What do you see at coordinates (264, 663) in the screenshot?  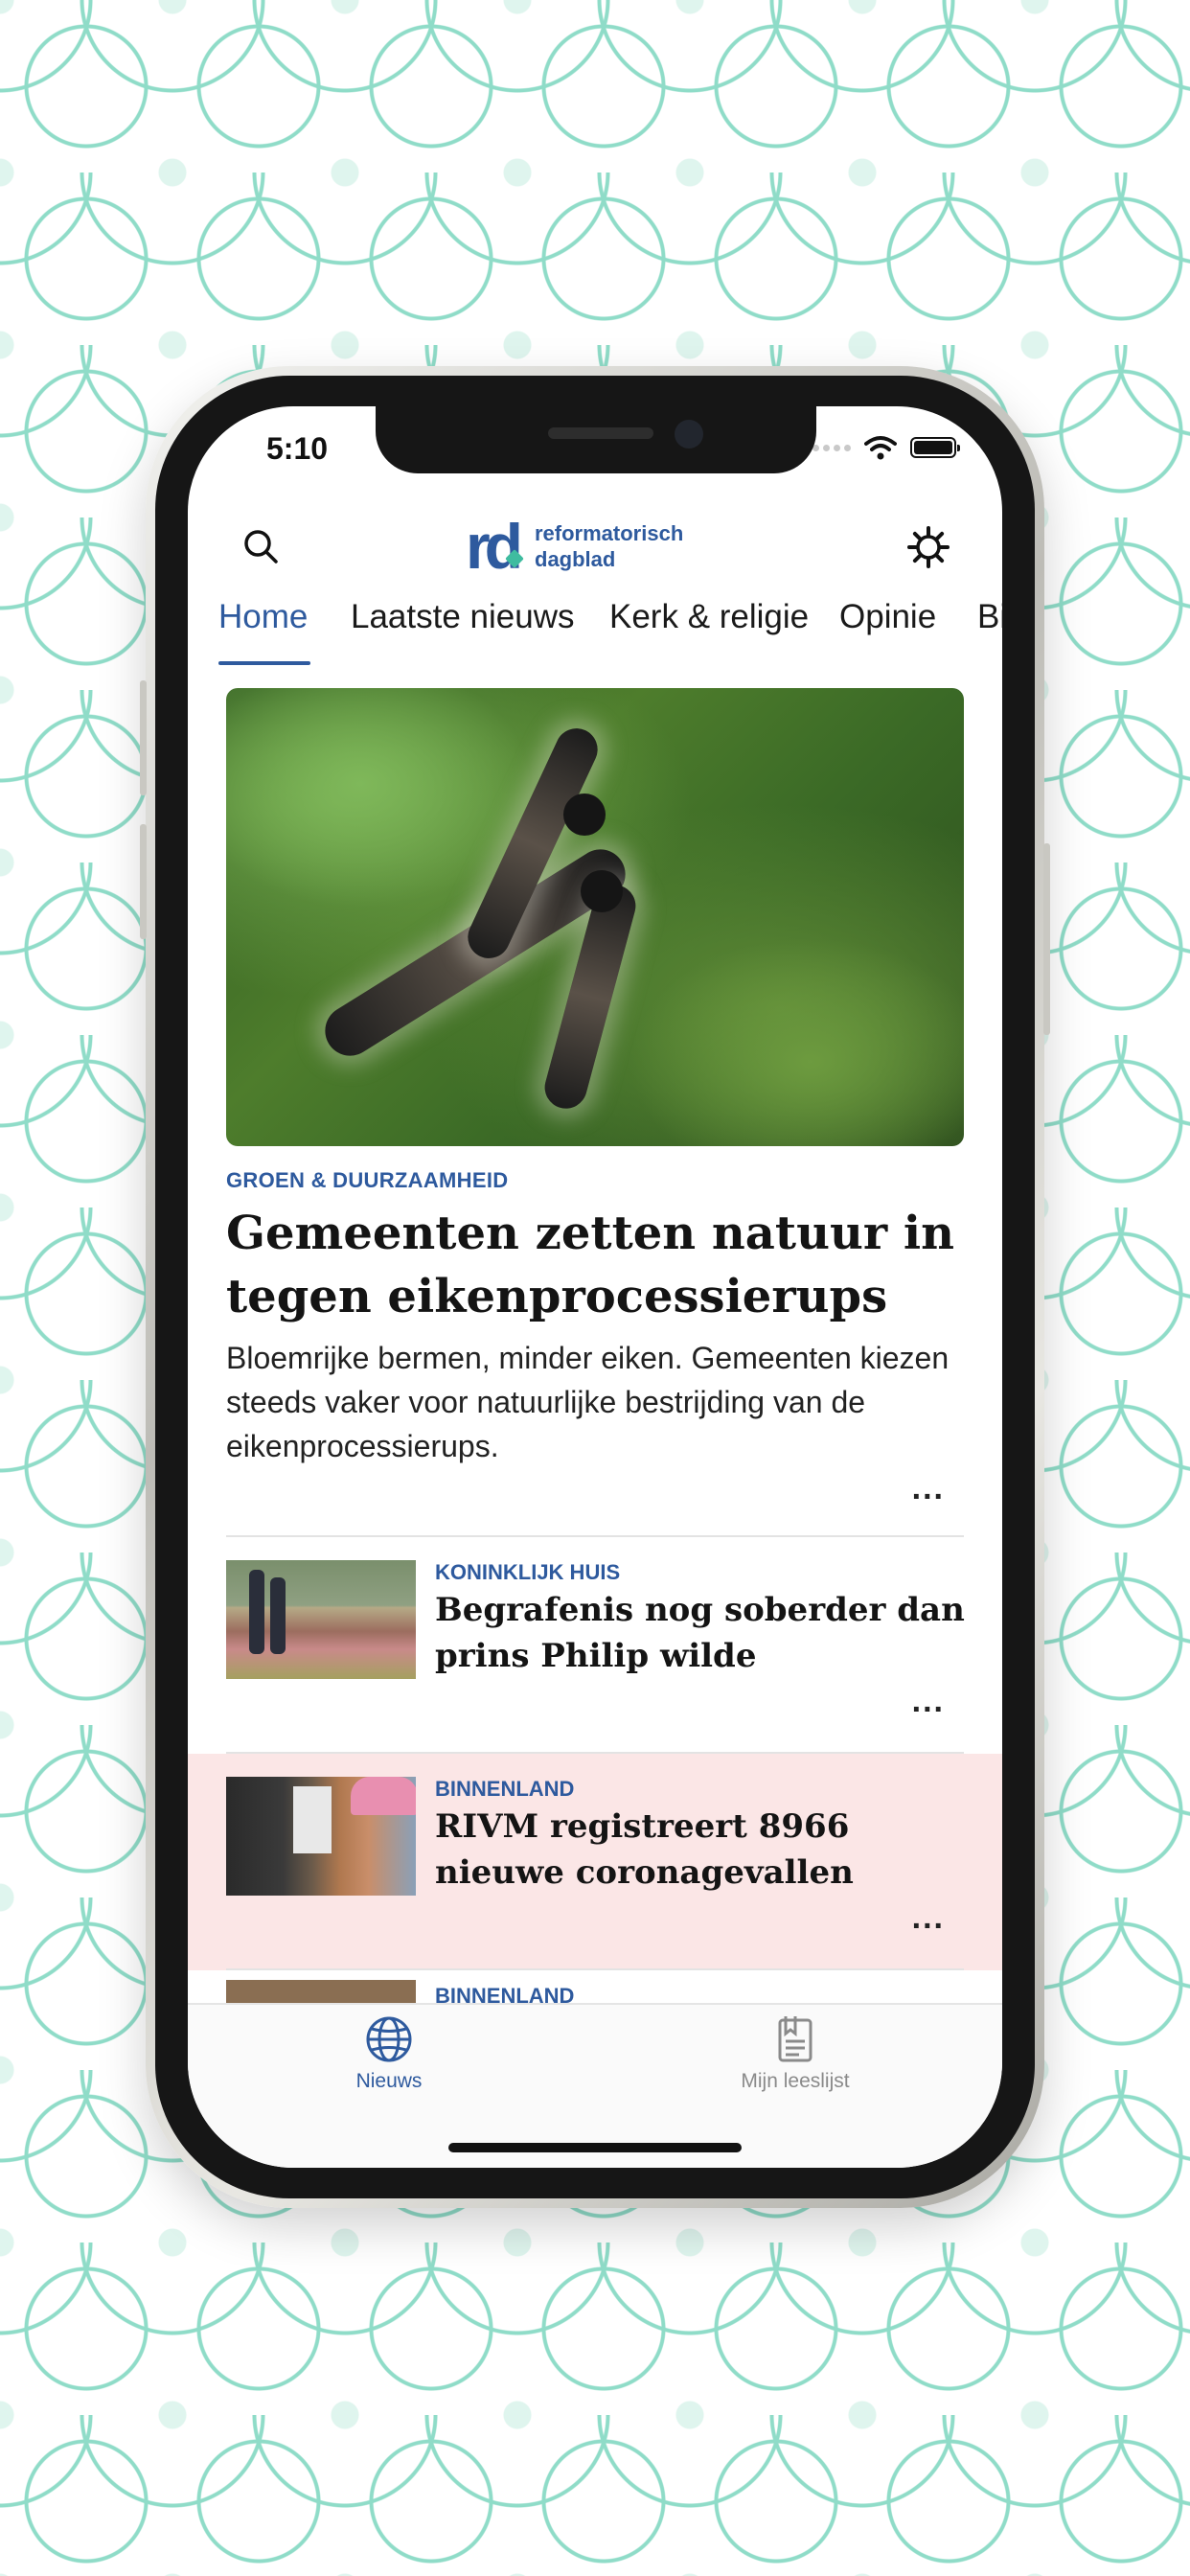 I see `active-tab-indicator` at bounding box center [264, 663].